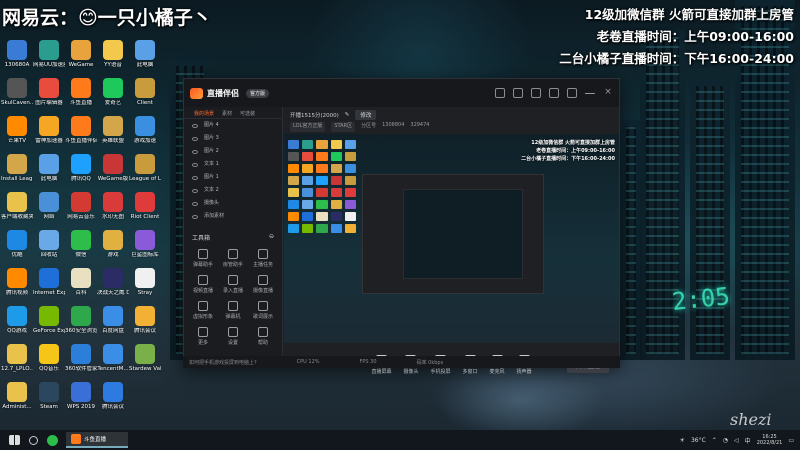  I want to click on desktop-icon: Client, so click(145, 92).